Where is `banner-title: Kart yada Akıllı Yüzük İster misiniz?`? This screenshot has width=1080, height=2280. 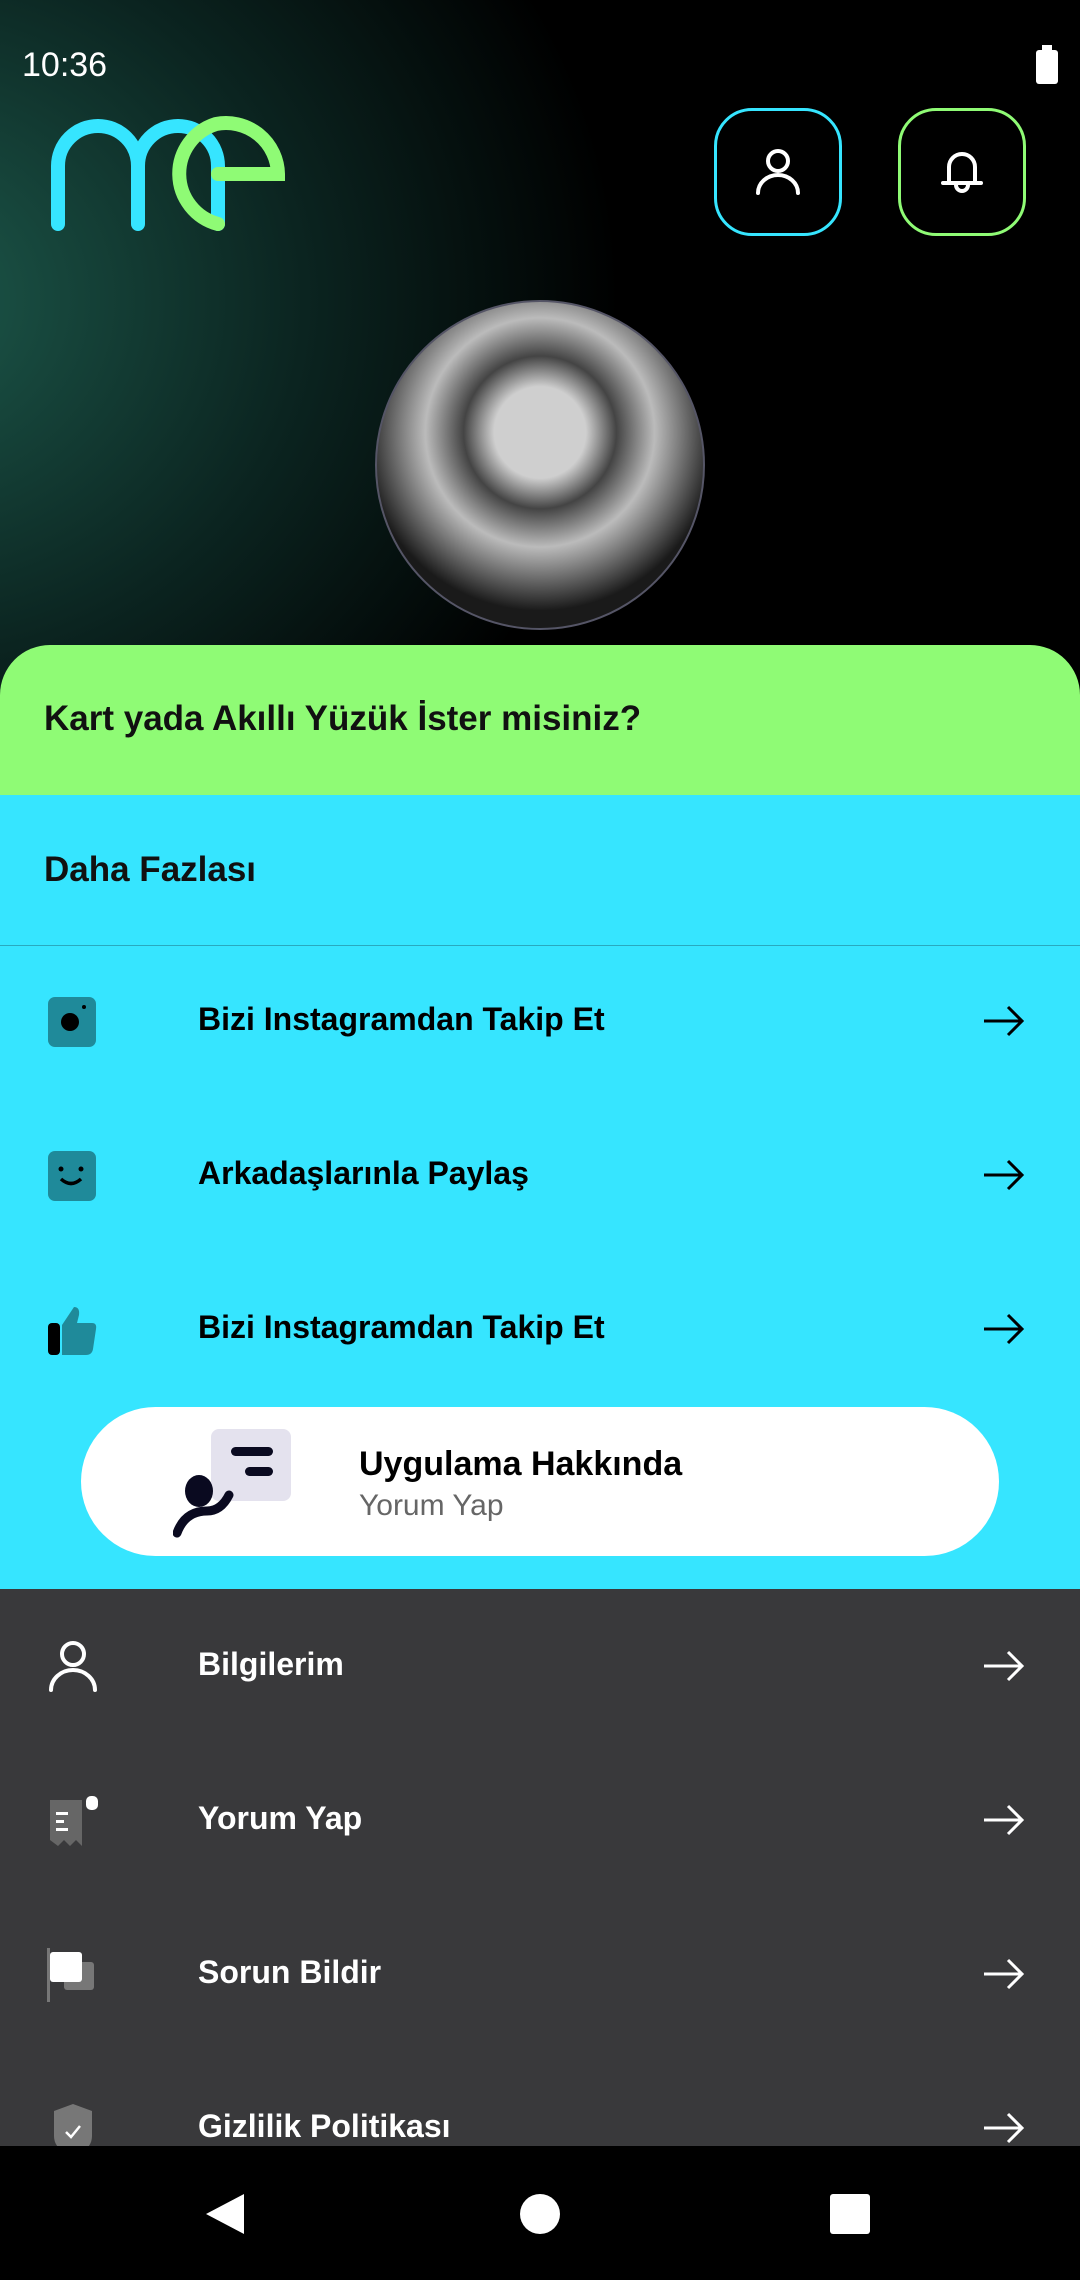 banner-title: Kart yada Akıllı Yüzük İster misiniz? is located at coordinates (343, 718).